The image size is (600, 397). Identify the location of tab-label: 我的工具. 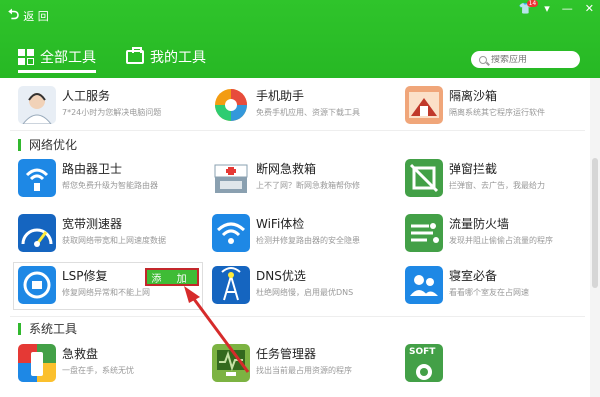
(178, 58).